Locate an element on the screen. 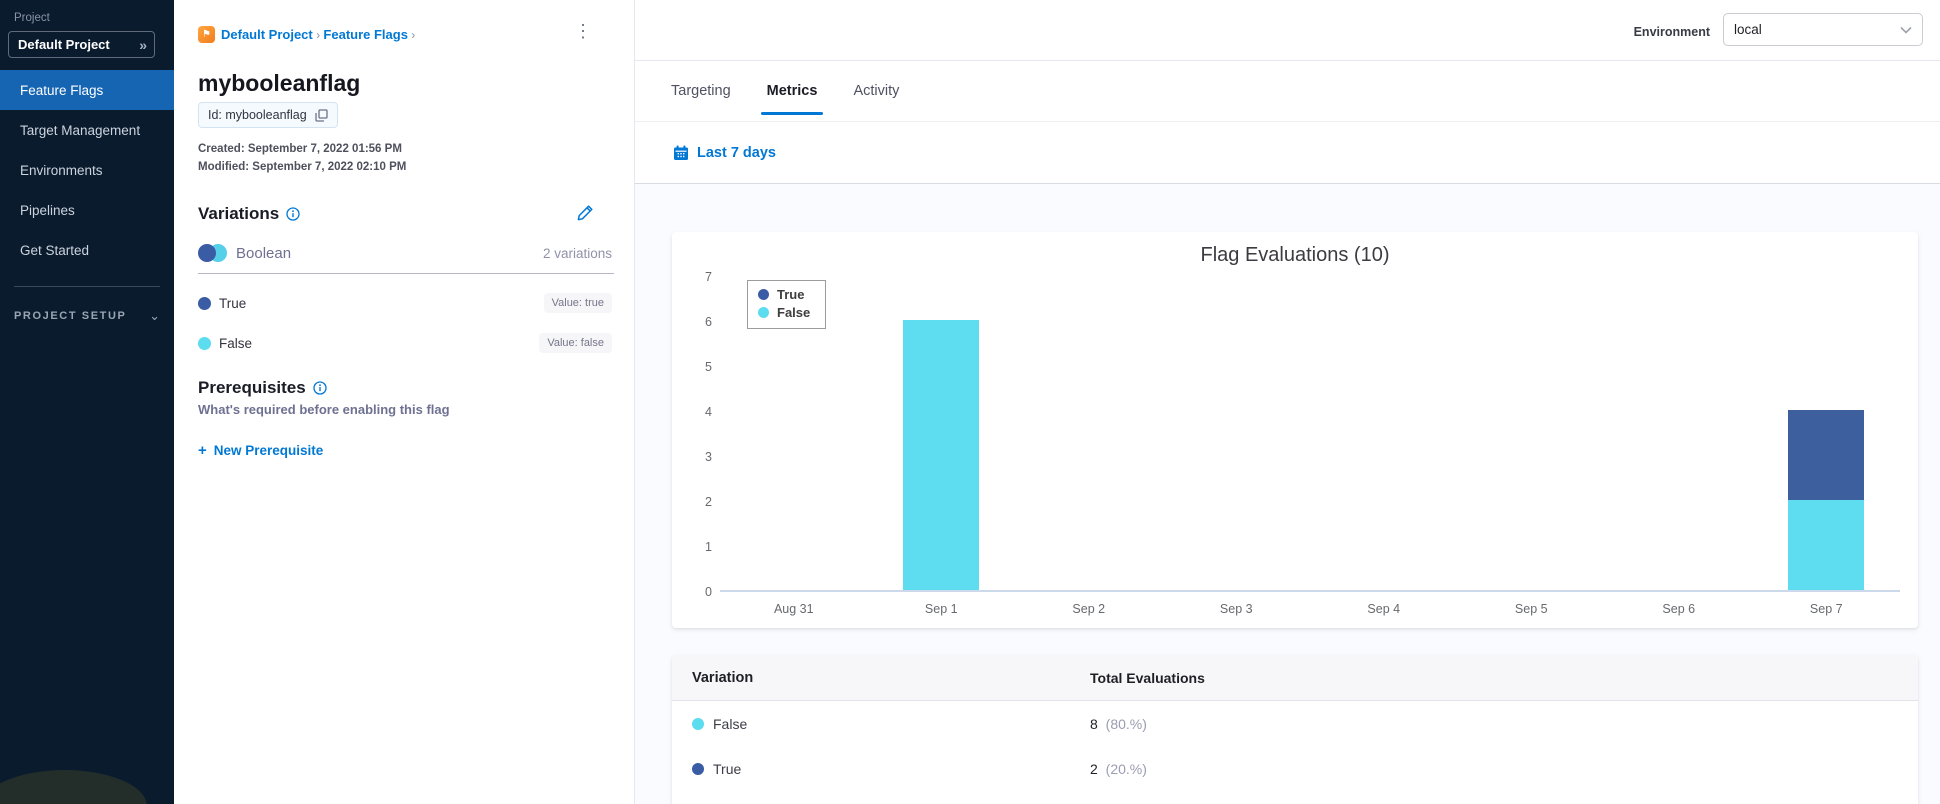 Image resolution: width=1940 pixels, height=804 pixels. legend-label: False is located at coordinates (794, 312).